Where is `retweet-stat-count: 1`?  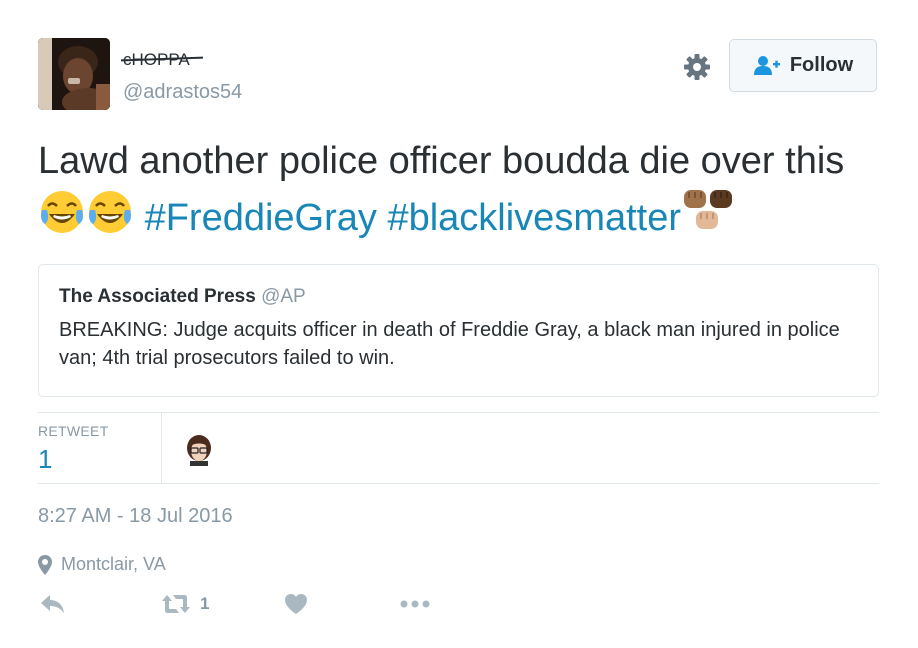
retweet-stat-count: 1 is located at coordinates (45, 459).